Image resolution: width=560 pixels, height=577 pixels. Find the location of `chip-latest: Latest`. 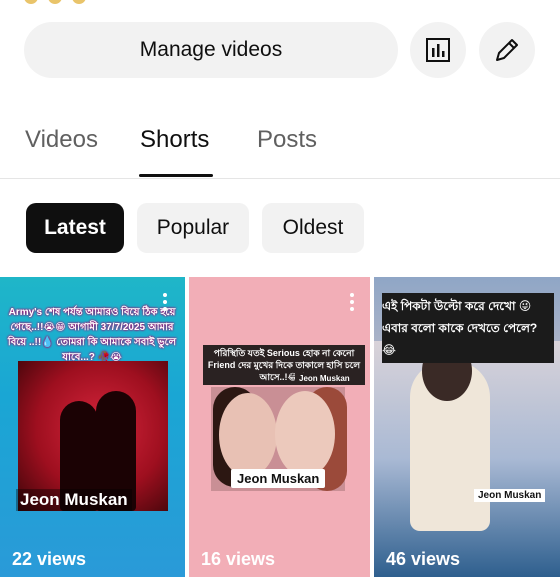

chip-latest: Latest is located at coordinates (75, 228).